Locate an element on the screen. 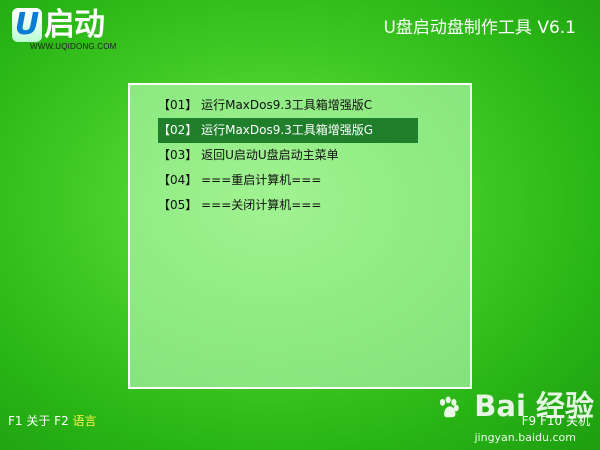 Image resolution: width=600 pixels, height=450 pixels. logo-text: 启动 is located at coordinates (74, 25).